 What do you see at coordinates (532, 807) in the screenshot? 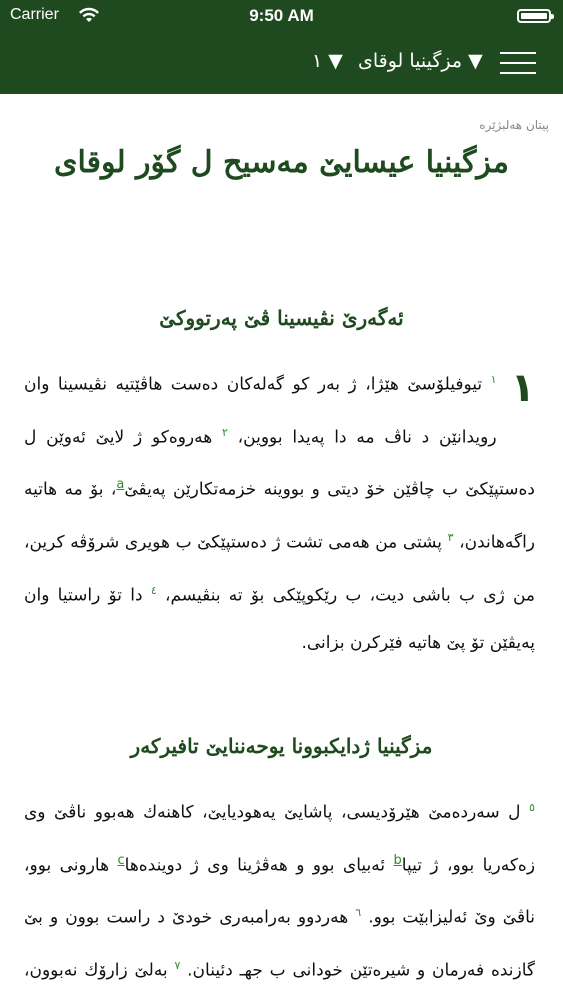
I see `verse-number: ٥` at bounding box center [532, 807].